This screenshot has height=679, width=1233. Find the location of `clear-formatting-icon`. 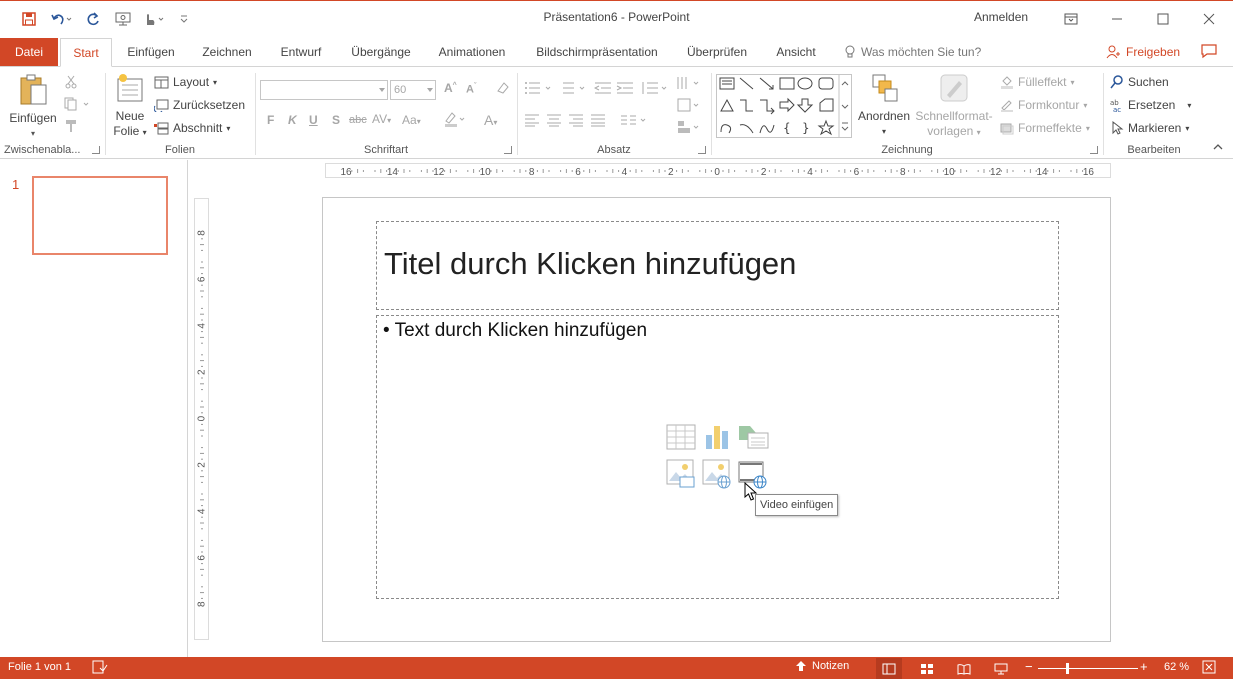

clear-formatting-icon is located at coordinates (503, 89).